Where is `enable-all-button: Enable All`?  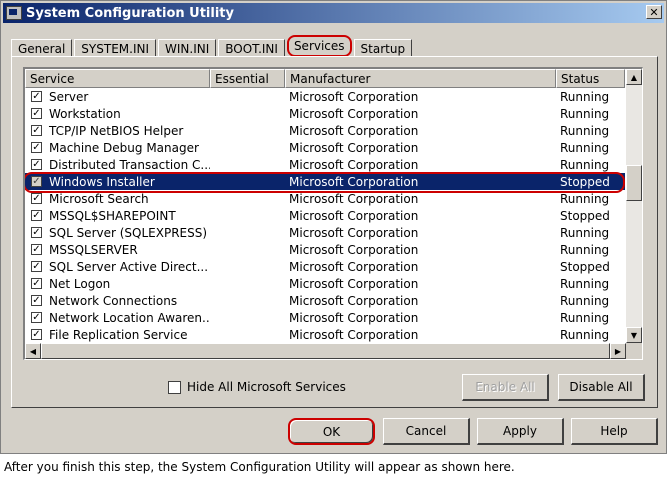
enable-all-button: Enable All is located at coordinates (505, 387).